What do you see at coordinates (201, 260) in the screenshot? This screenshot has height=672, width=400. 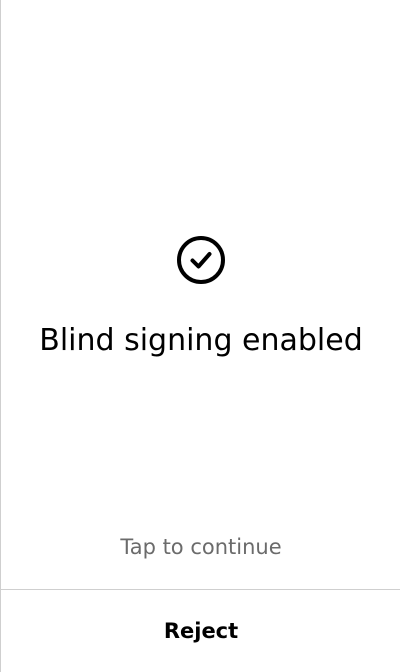 I see `check-circle-icon` at bounding box center [201, 260].